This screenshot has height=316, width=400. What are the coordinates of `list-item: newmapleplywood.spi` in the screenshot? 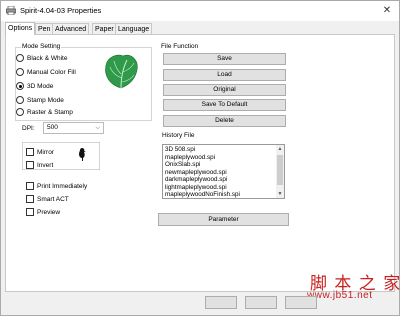 It's located at (221, 173).